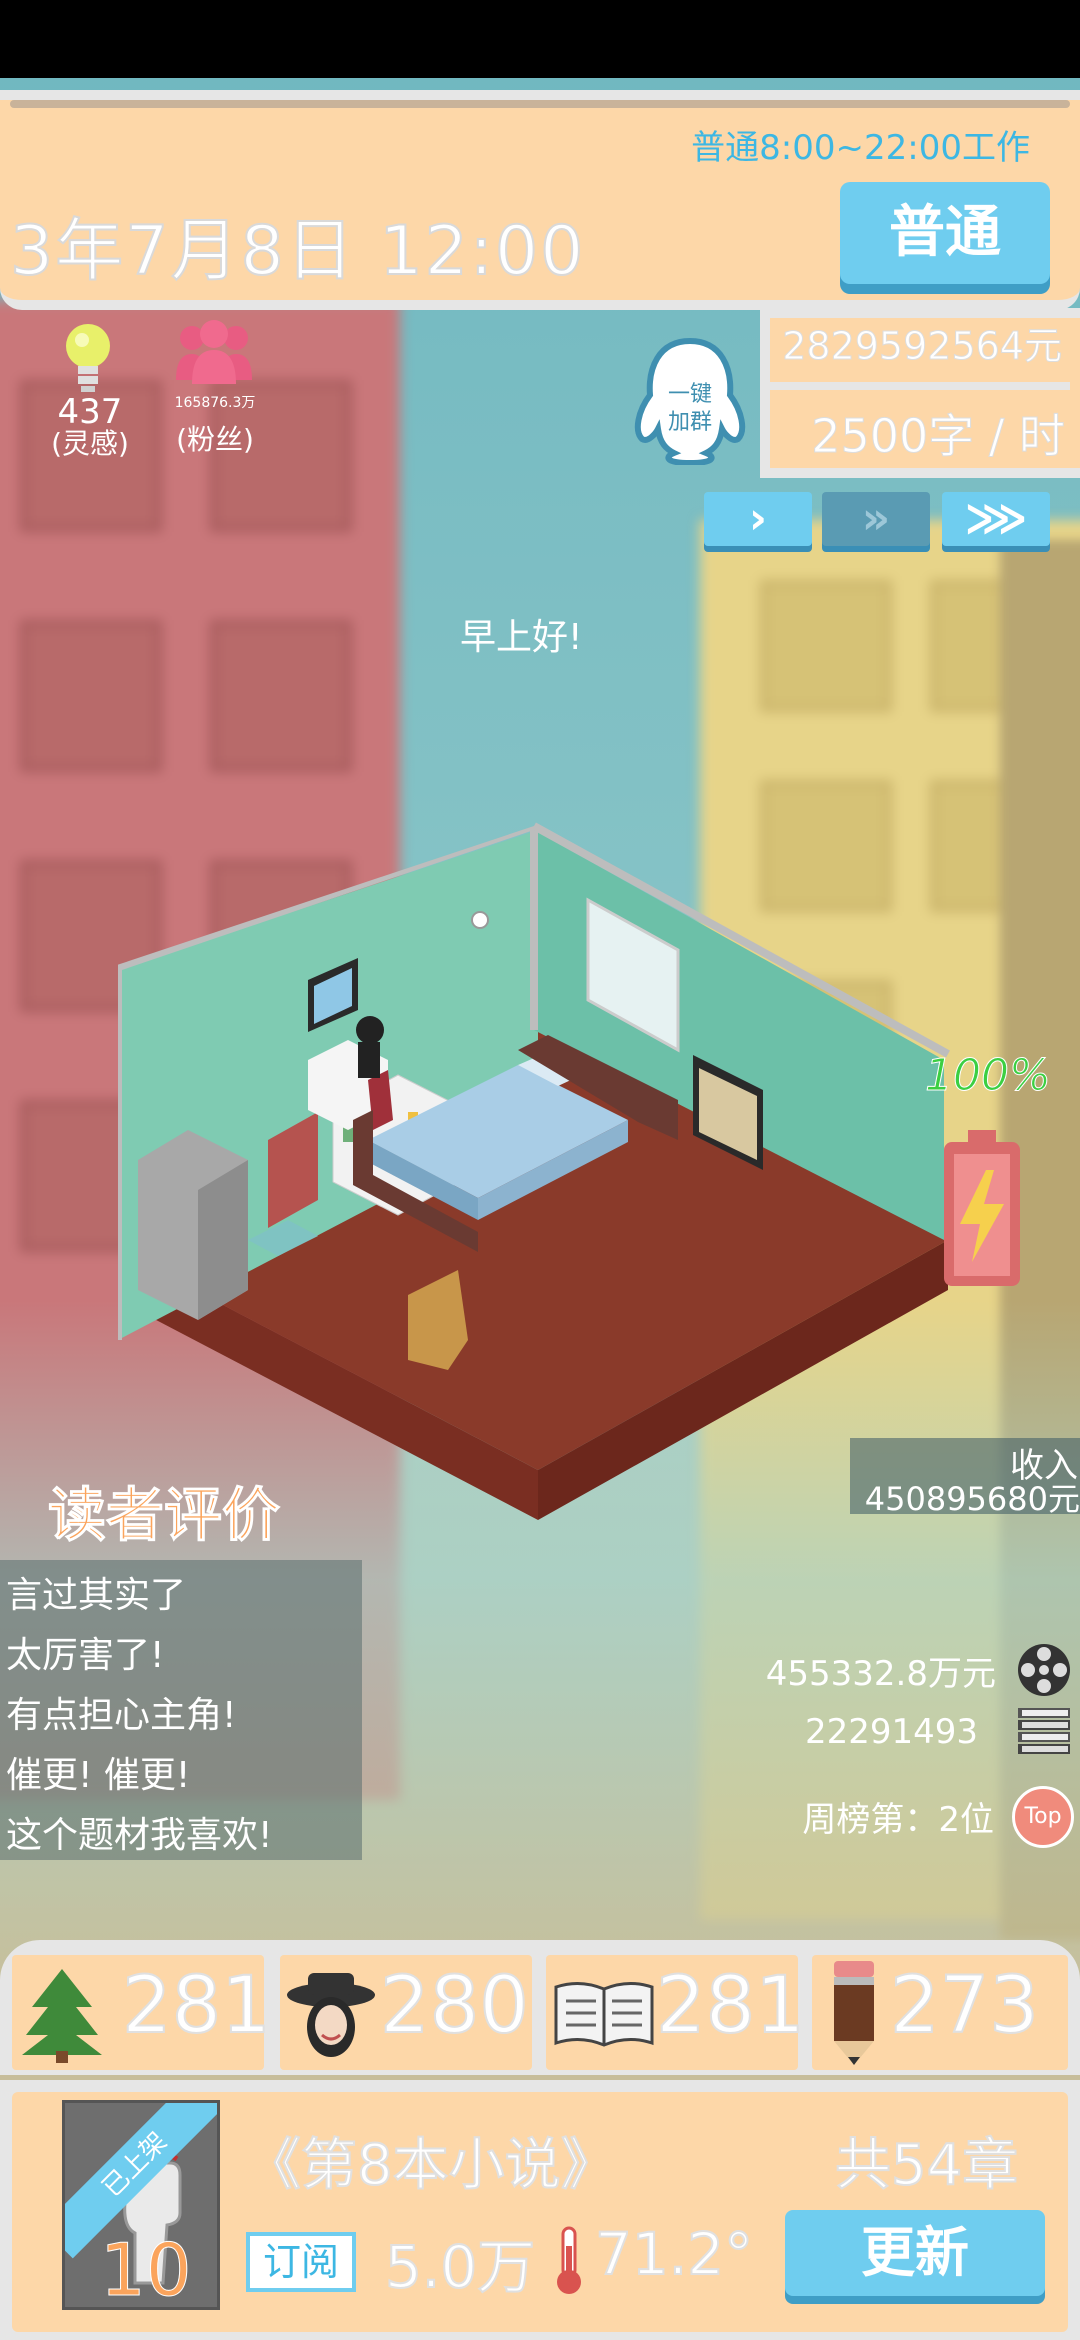 This screenshot has height=2340, width=1080. What do you see at coordinates (301, 2262) in the screenshot?
I see `subscribe-label: 订阅` at bounding box center [301, 2262].